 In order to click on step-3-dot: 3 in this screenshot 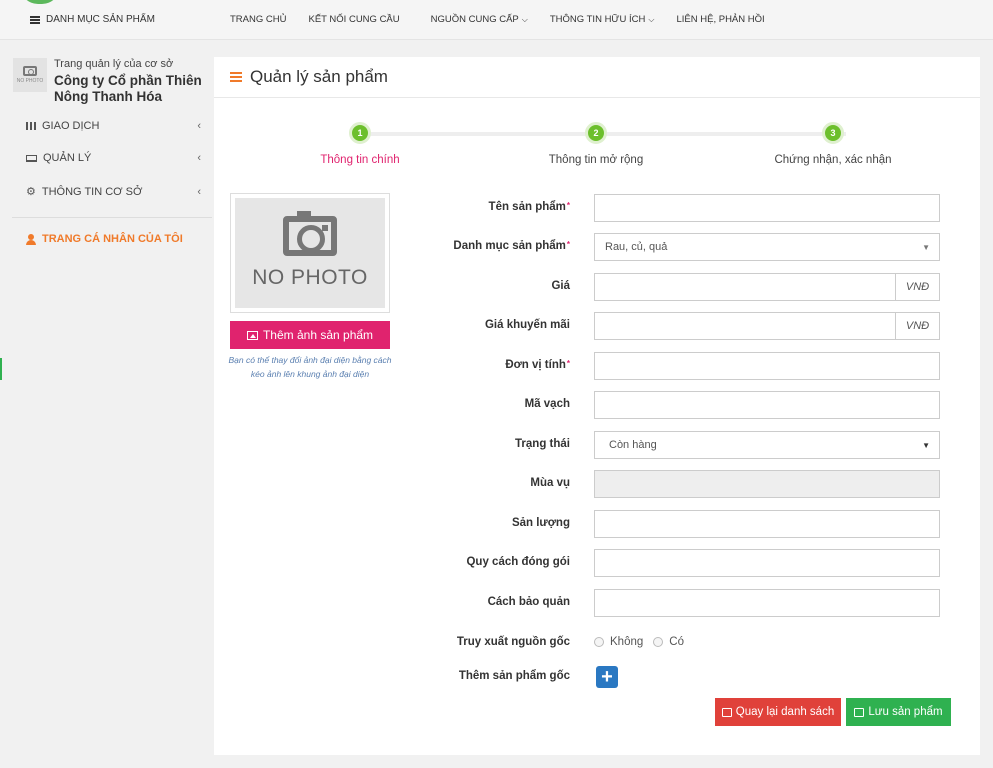, I will do `click(833, 133)`.